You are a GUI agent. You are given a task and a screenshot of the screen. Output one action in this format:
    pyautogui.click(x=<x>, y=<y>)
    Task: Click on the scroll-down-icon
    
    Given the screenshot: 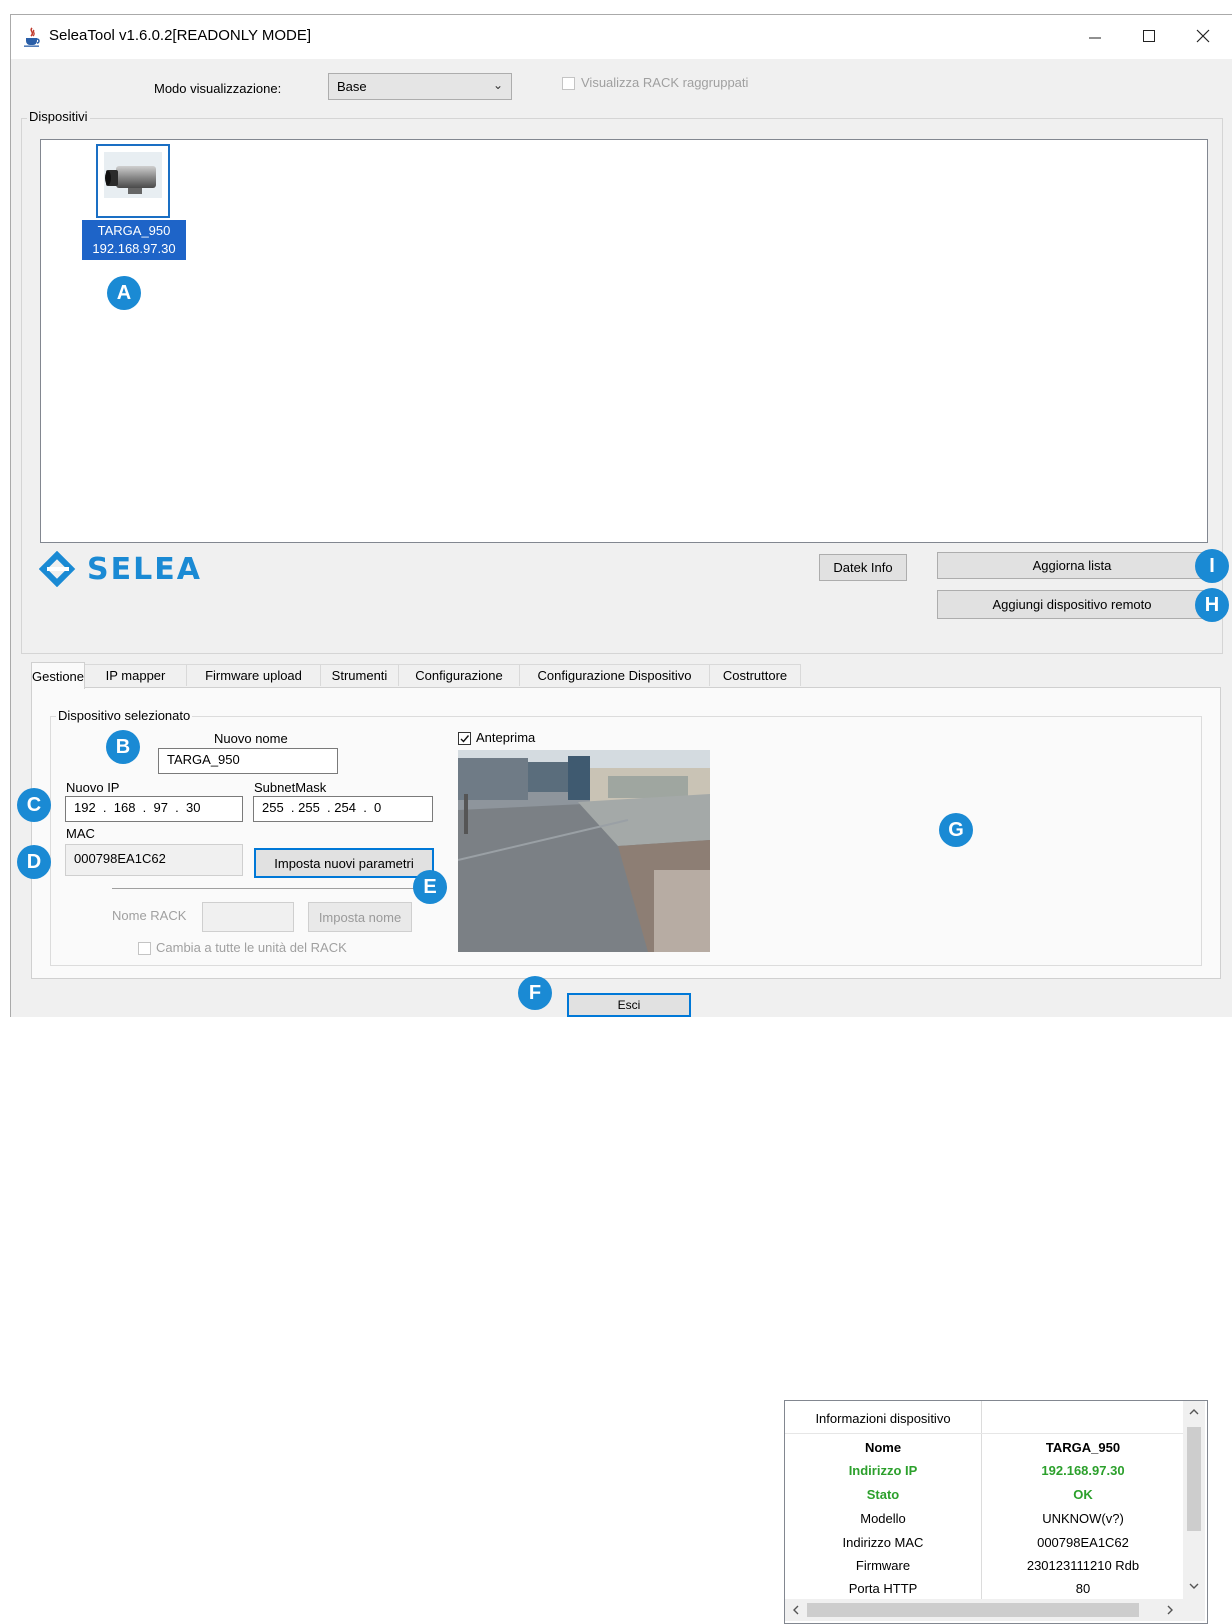 What is the action you would take?
    pyautogui.click(x=1194, y=1586)
    